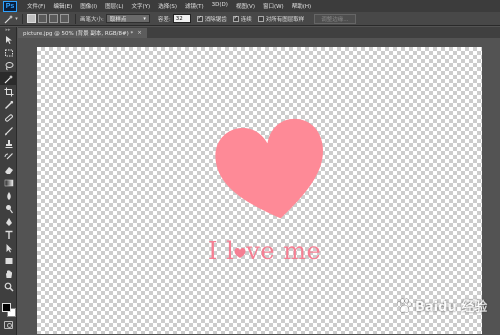 The height and width of the screenshot is (335, 500). I want to click on contiguous-checkbox: ✓ 连续, so click(242, 19).